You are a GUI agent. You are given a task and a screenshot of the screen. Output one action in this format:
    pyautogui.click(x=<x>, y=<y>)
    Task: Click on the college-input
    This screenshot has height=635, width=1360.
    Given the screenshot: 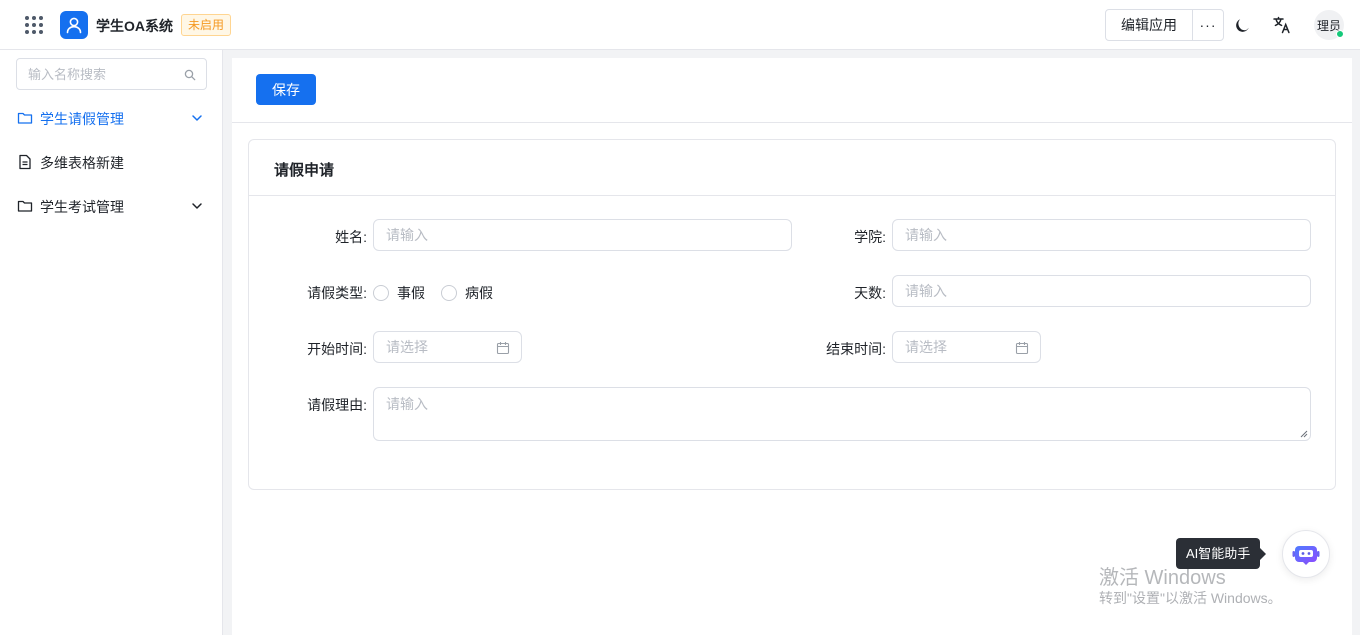 What is the action you would take?
    pyautogui.click(x=1101, y=235)
    